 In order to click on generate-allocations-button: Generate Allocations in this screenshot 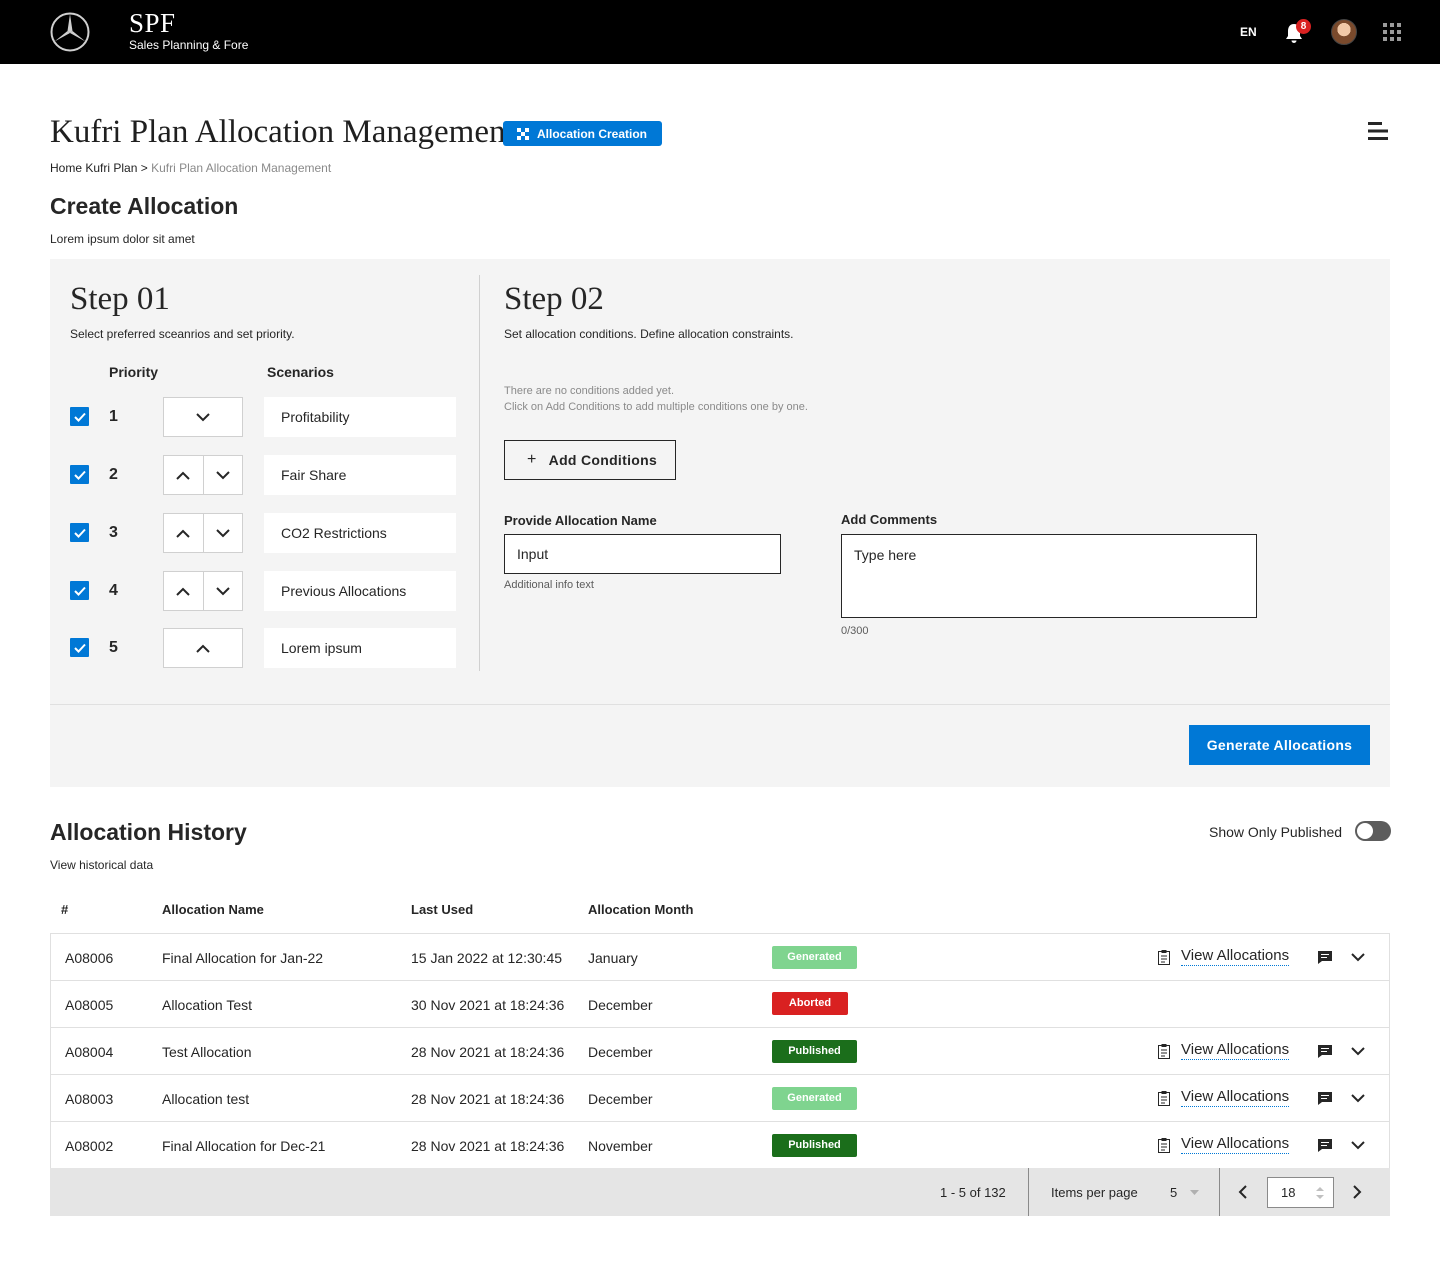, I will do `click(1279, 745)`.